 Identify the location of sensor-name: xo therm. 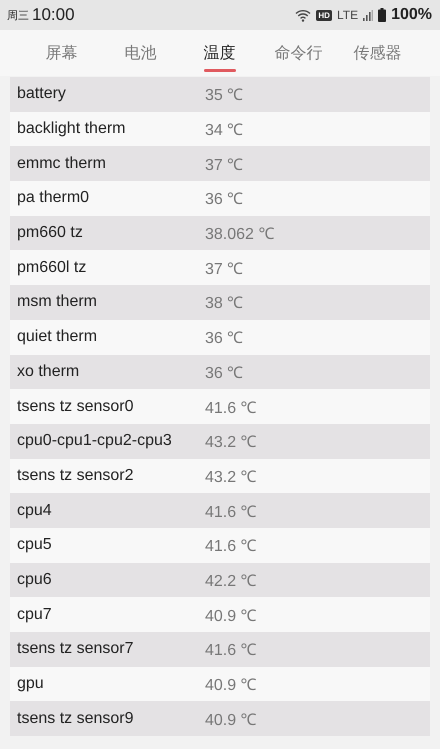
(48, 371).